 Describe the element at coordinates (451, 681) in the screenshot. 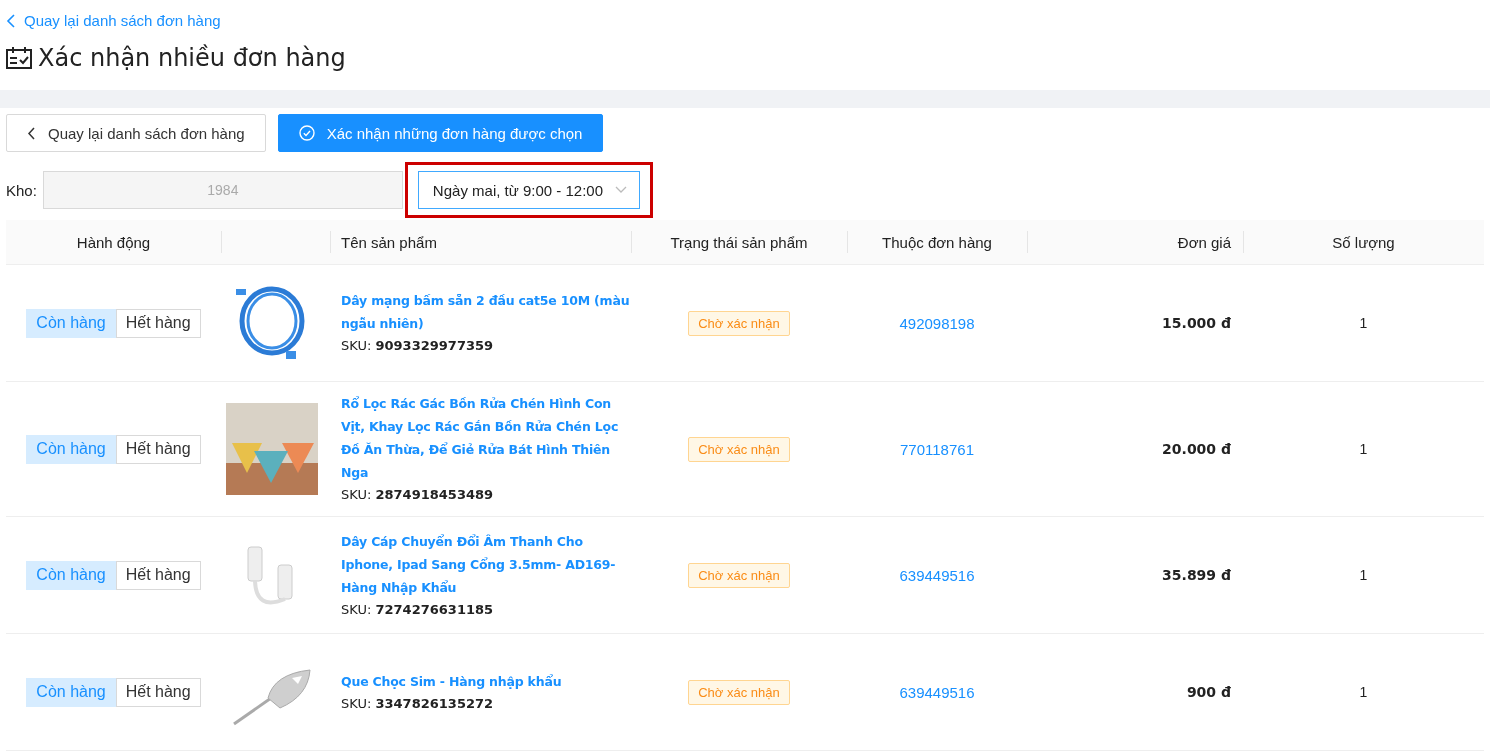

I see `product-name-link: Que Chọc Sim - Hàng nhập khẩu` at that location.